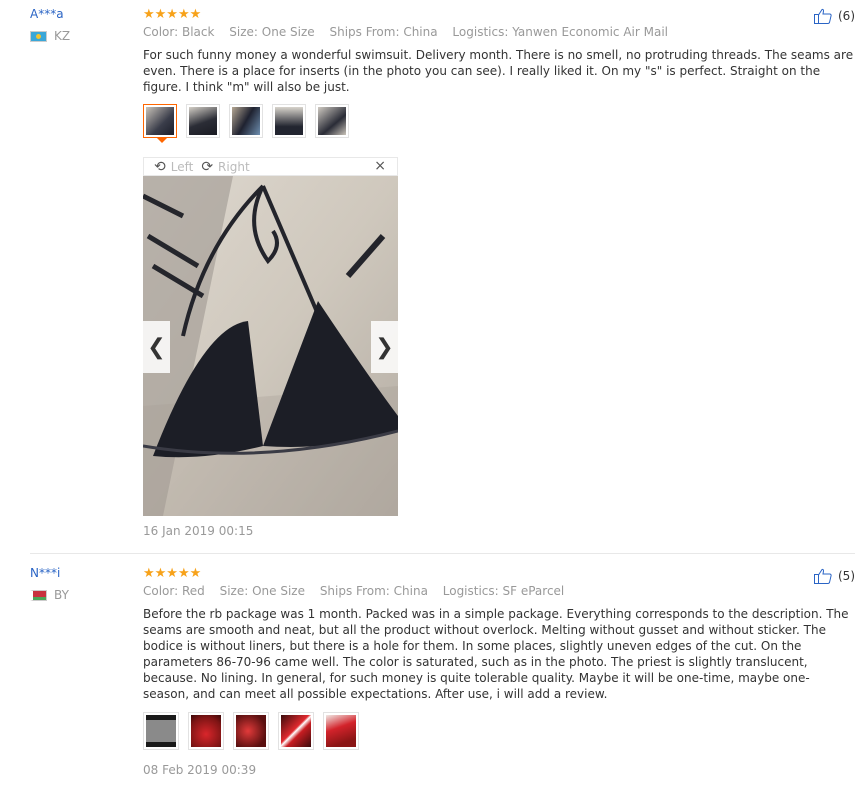 The height and width of the screenshot is (792, 865). What do you see at coordinates (207, 166) in the screenshot?
I see `rotate-right-icon: ⟳` at bounding box center [207, 166].